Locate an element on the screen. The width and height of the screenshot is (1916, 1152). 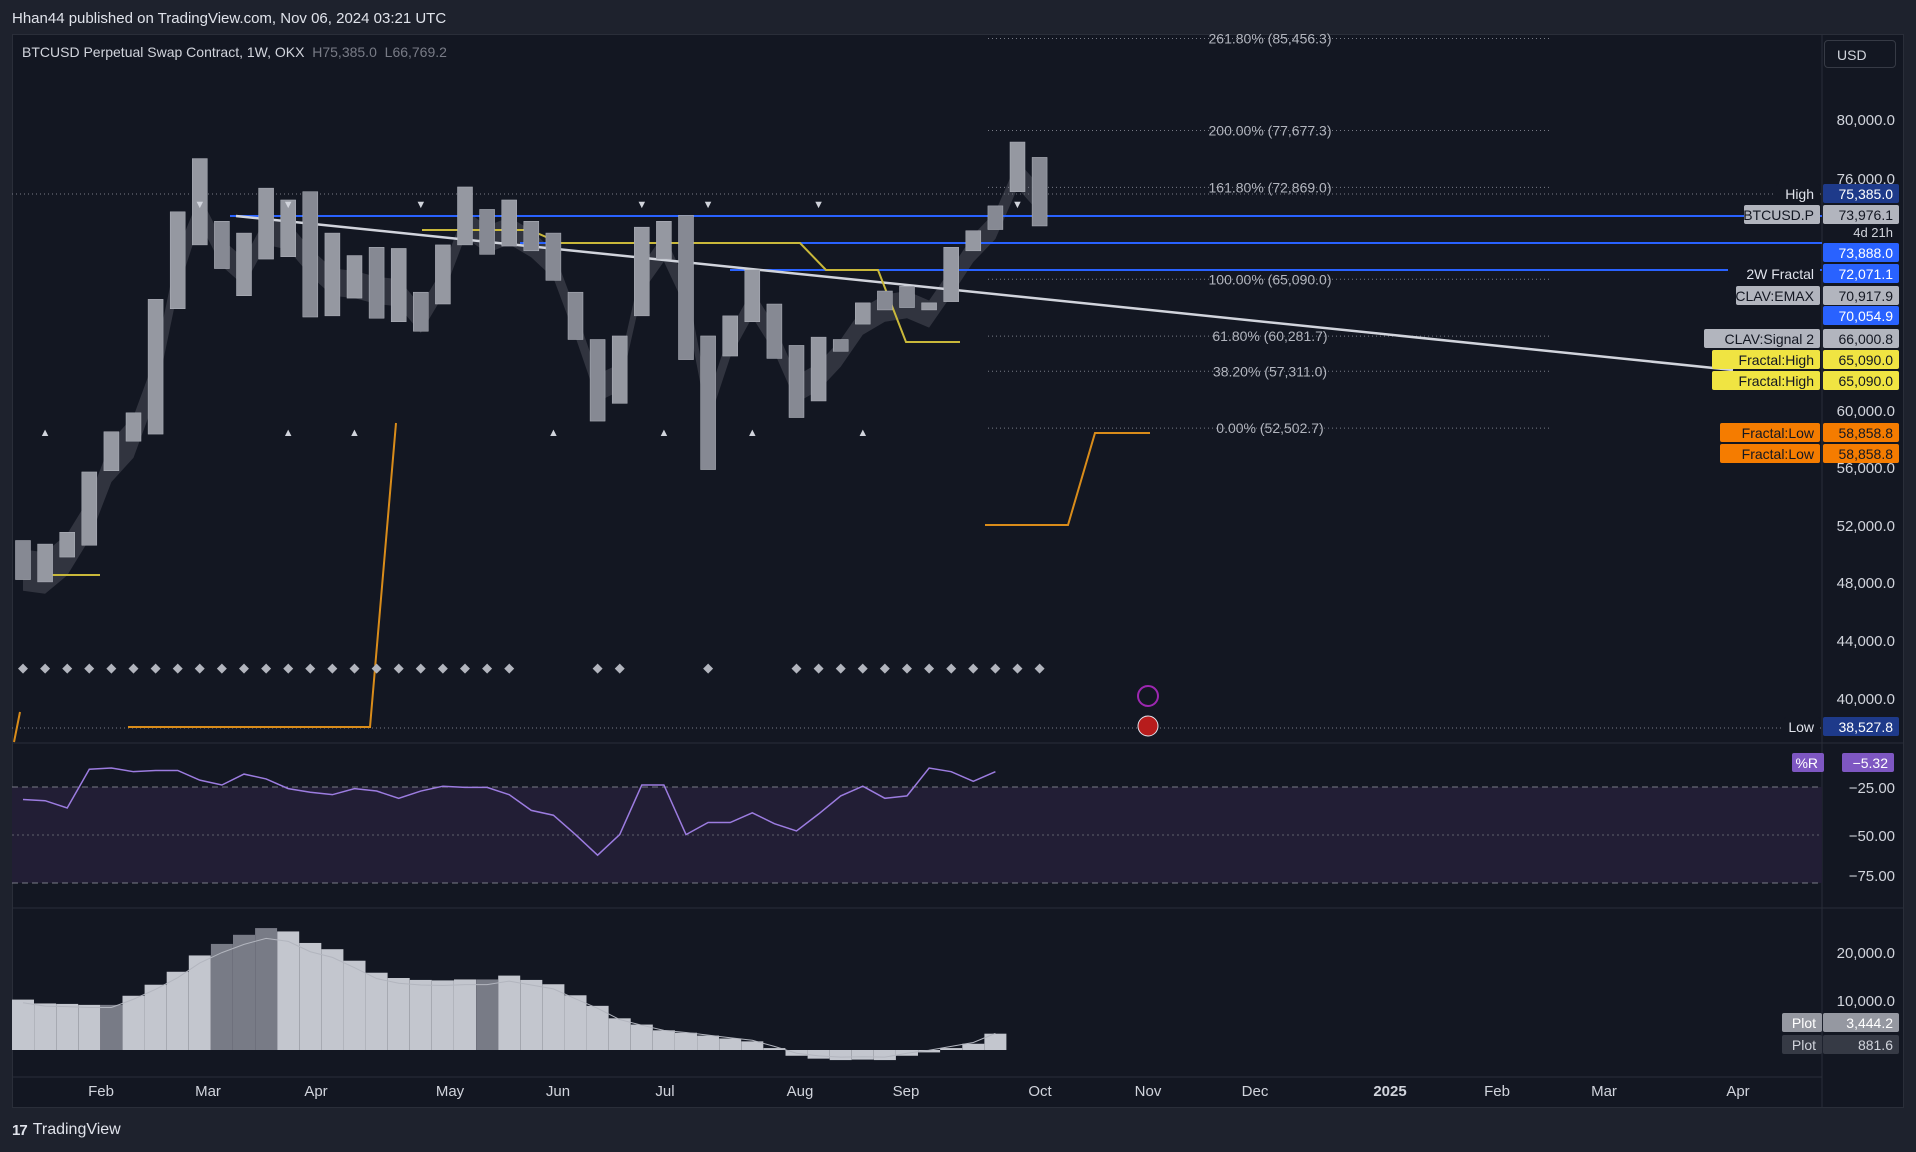
month-label: Jul is located at coordinates (664, 1091).